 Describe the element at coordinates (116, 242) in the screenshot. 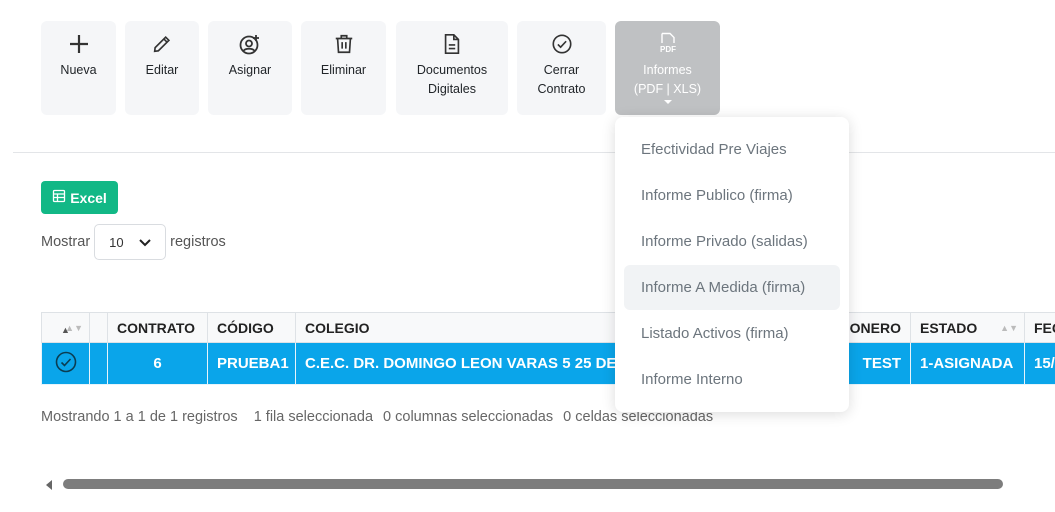

I see `page-length-value: 10` at that location.